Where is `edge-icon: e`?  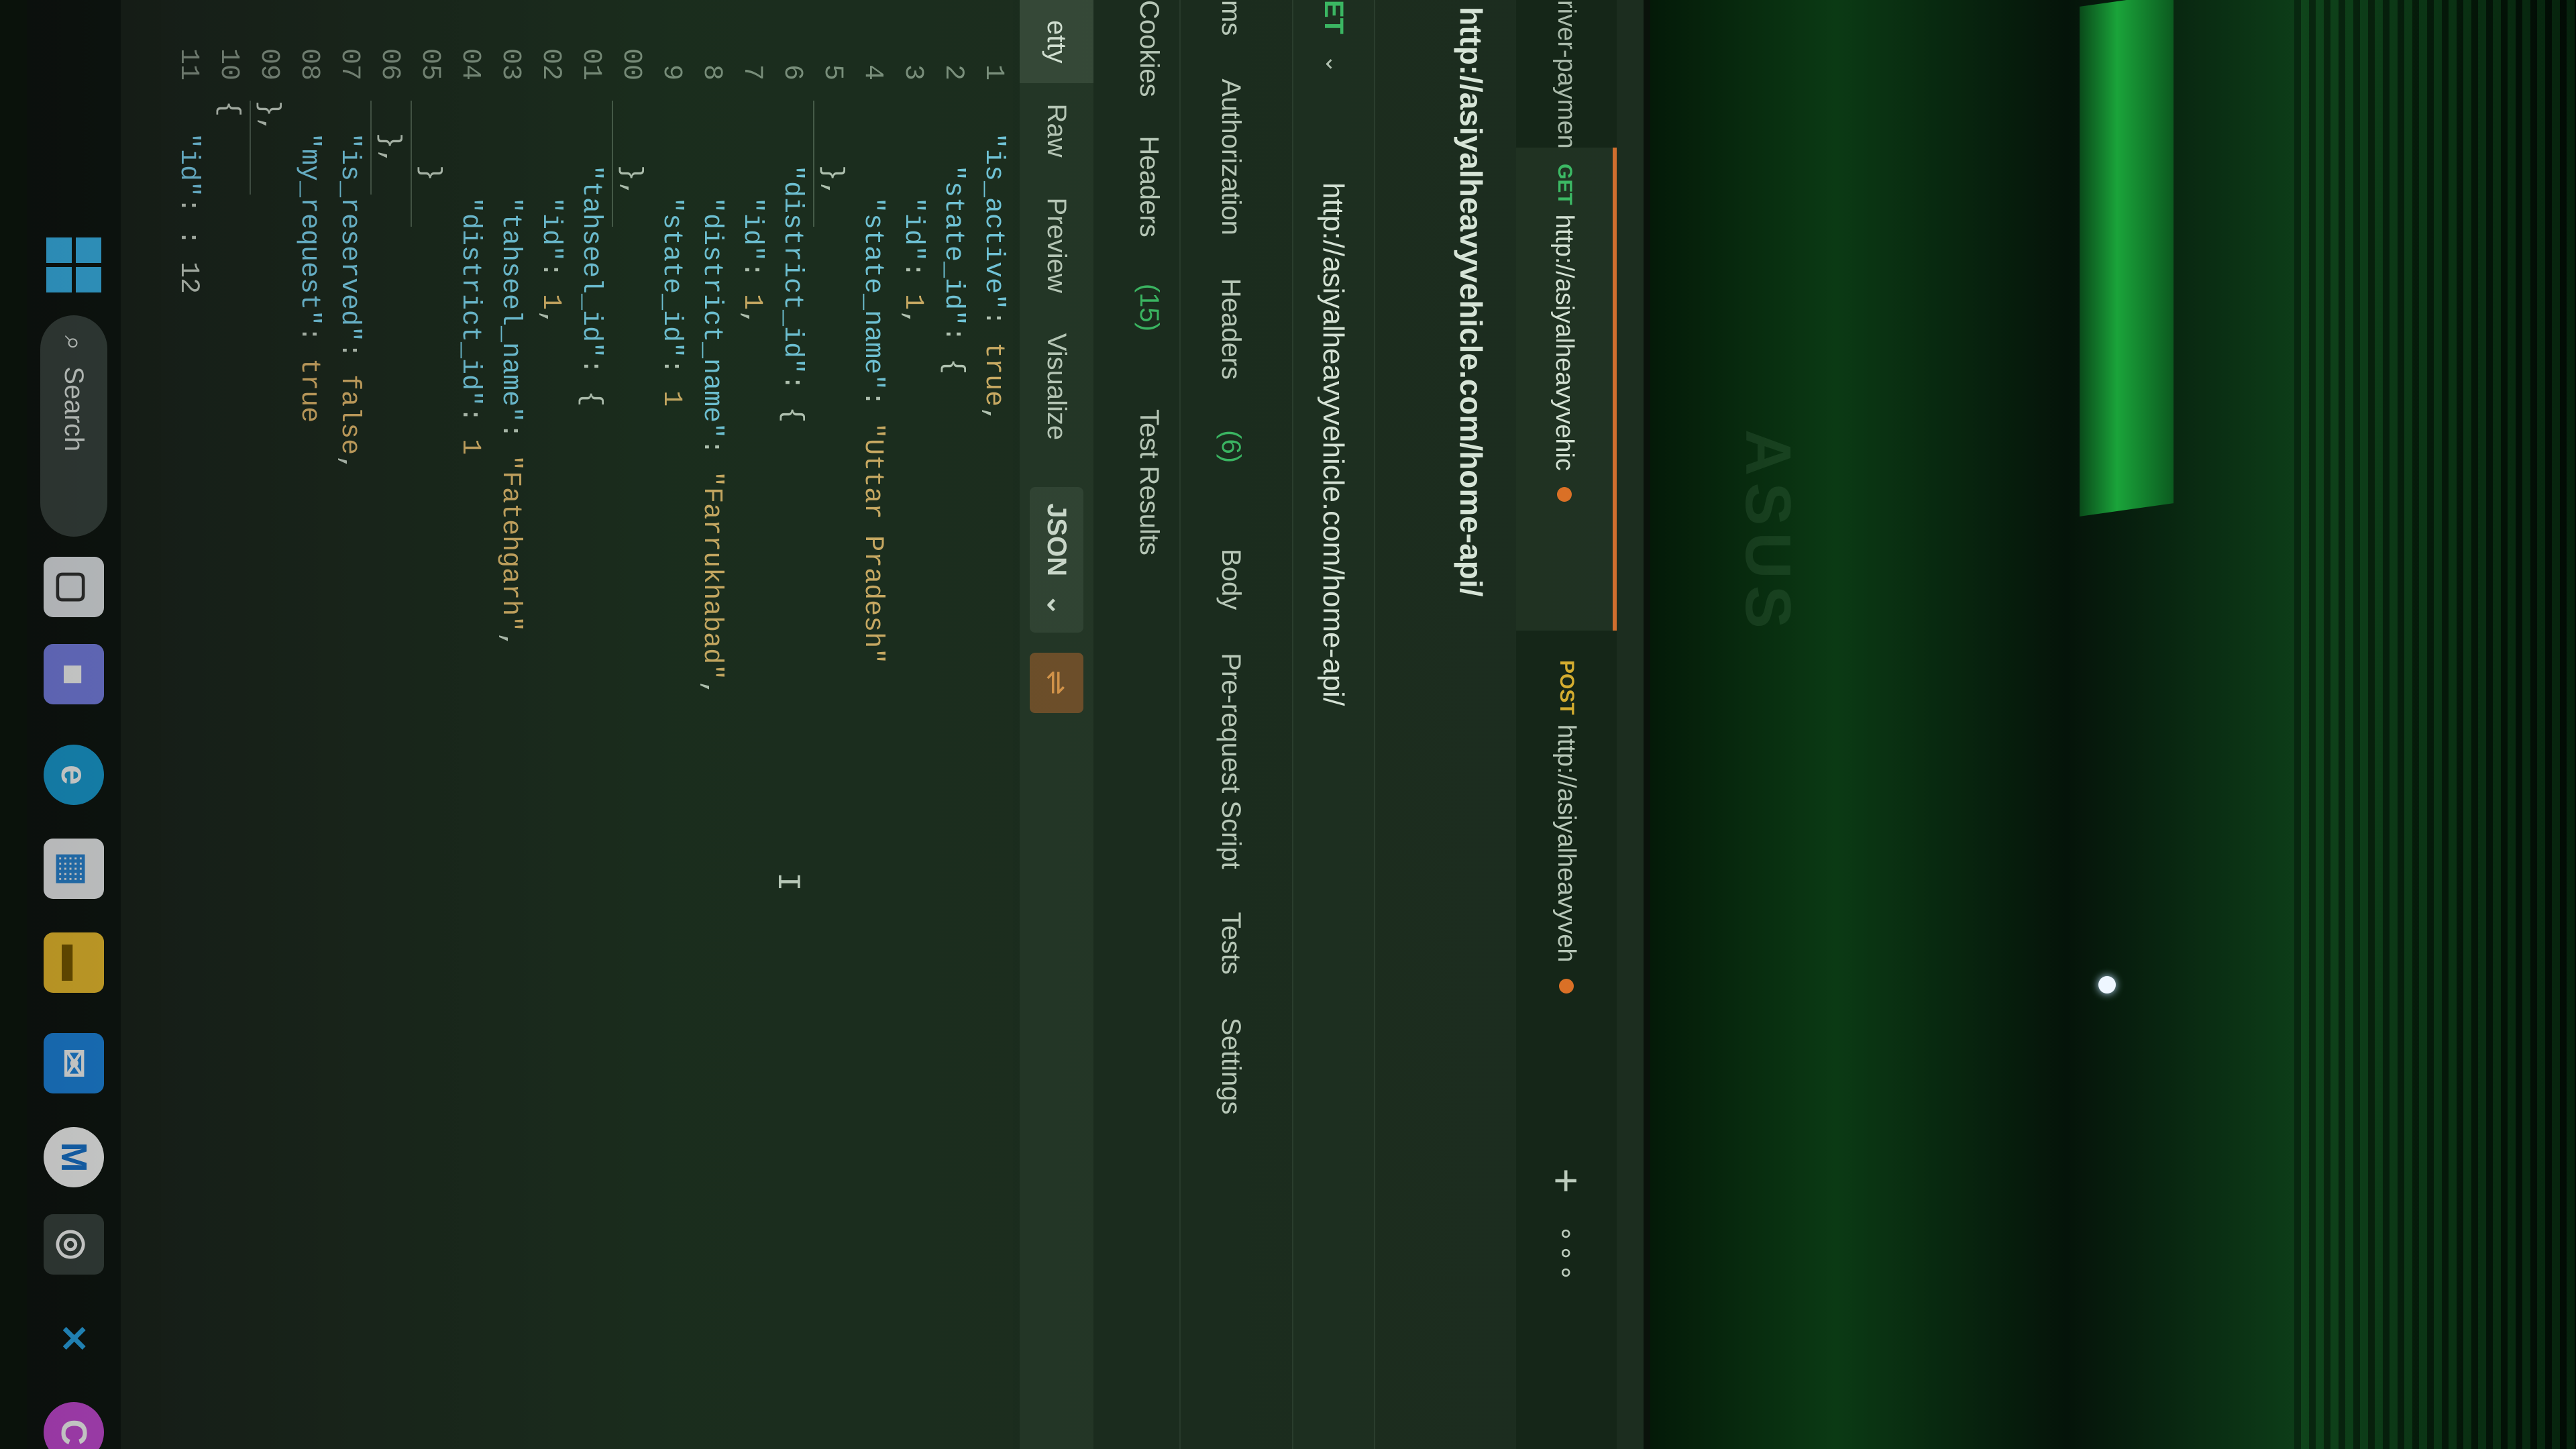 edge-icon: e is located at coordinates (74, 775).